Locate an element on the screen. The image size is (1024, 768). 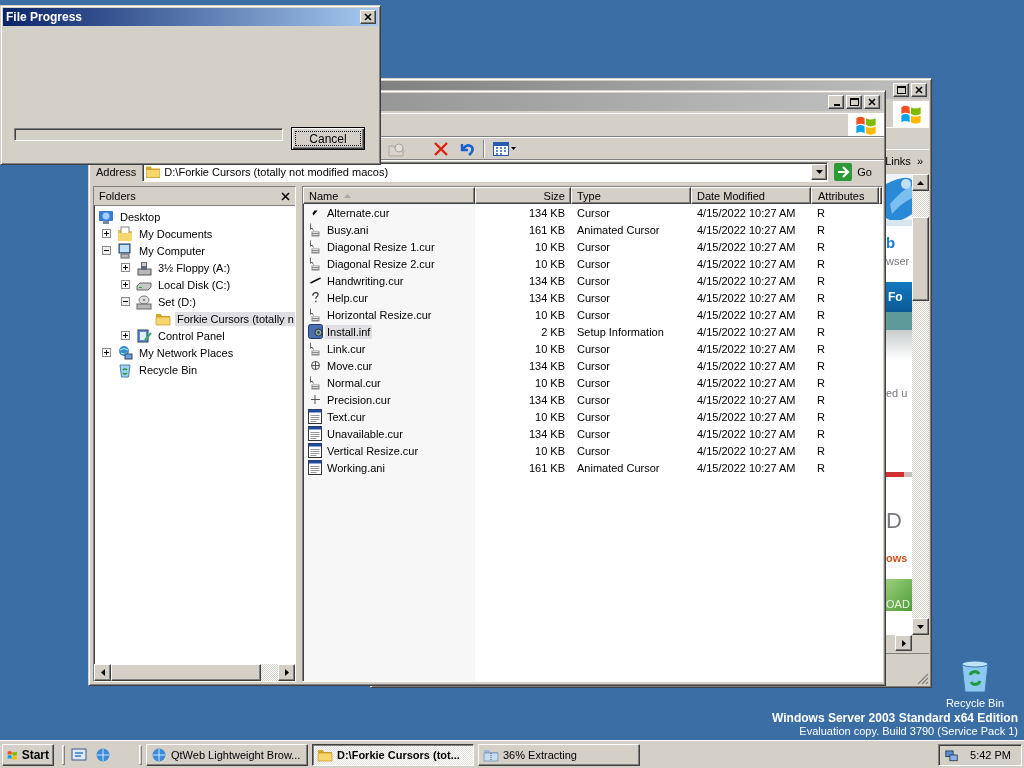
file-name: Alternate.cur is located at coordinates (358, 212).